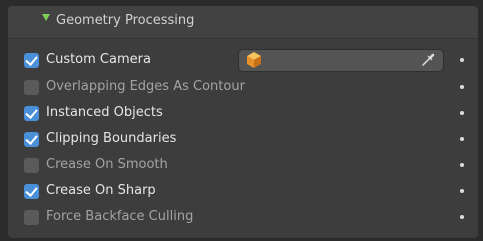  I want to click on crease-on-smooth-checkbox, so click(31, 165).